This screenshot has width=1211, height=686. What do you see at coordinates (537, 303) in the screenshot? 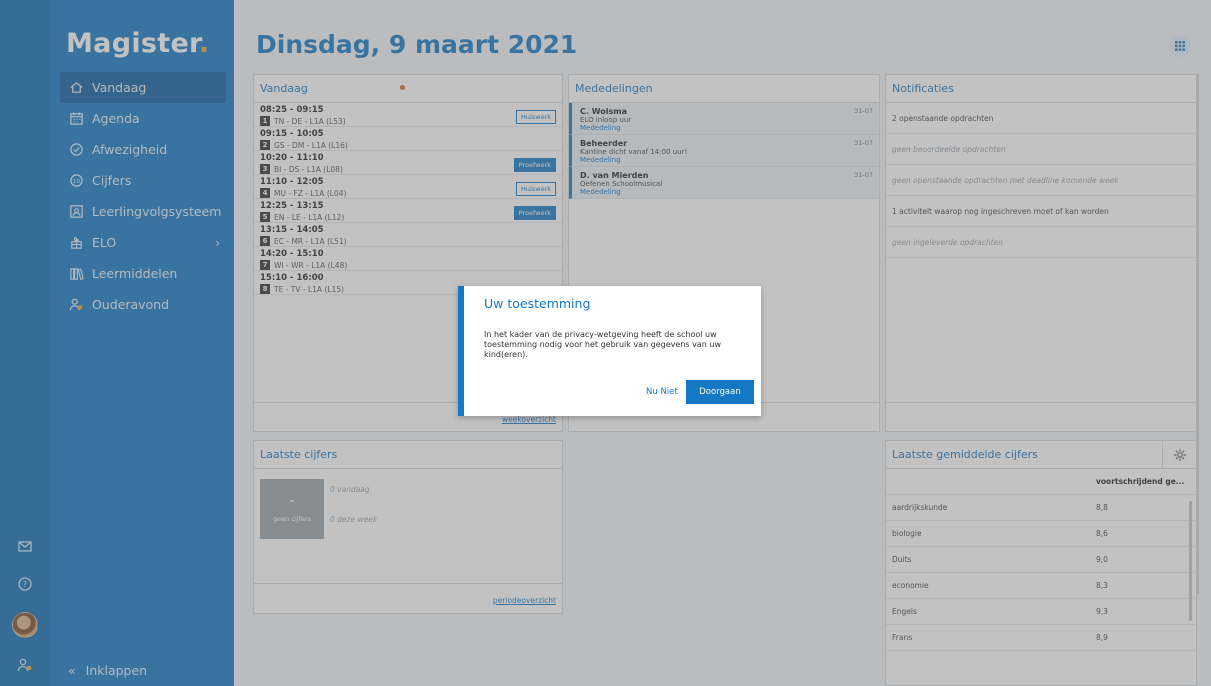
I see `dialog-title: Uw toestemming` at bounding box center [537, 303].